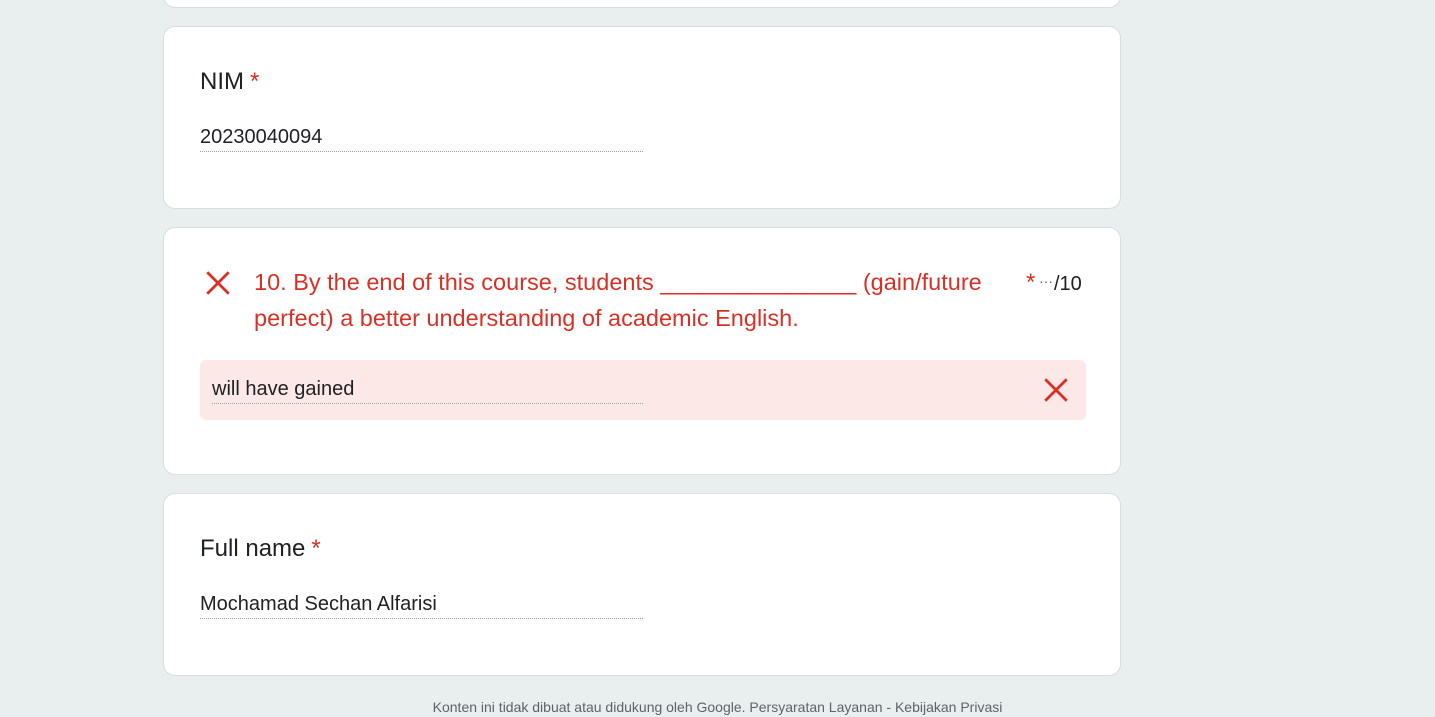 The height and width of the screenshot is (717, 1435). I want to click on wrong-answer-box: will have gained, so click(643, 390).